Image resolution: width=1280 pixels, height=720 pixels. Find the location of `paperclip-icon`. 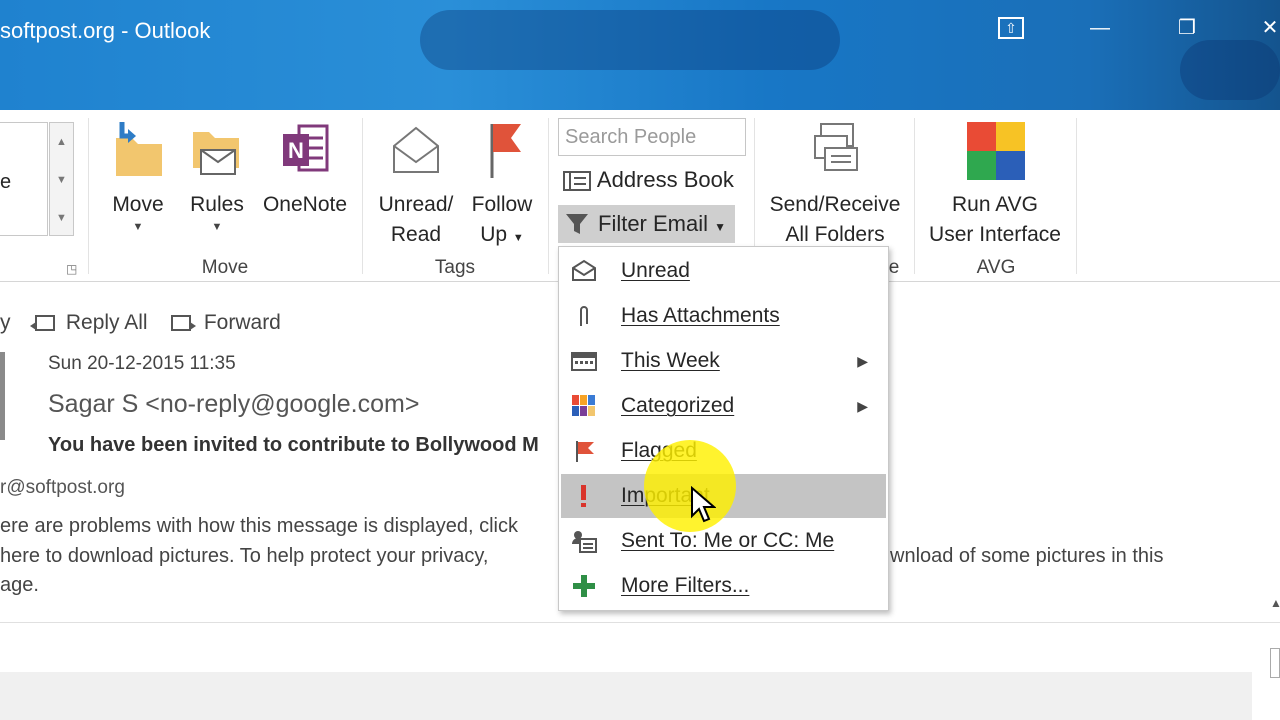

paperclip-icon is located at coordinates (584, 316).